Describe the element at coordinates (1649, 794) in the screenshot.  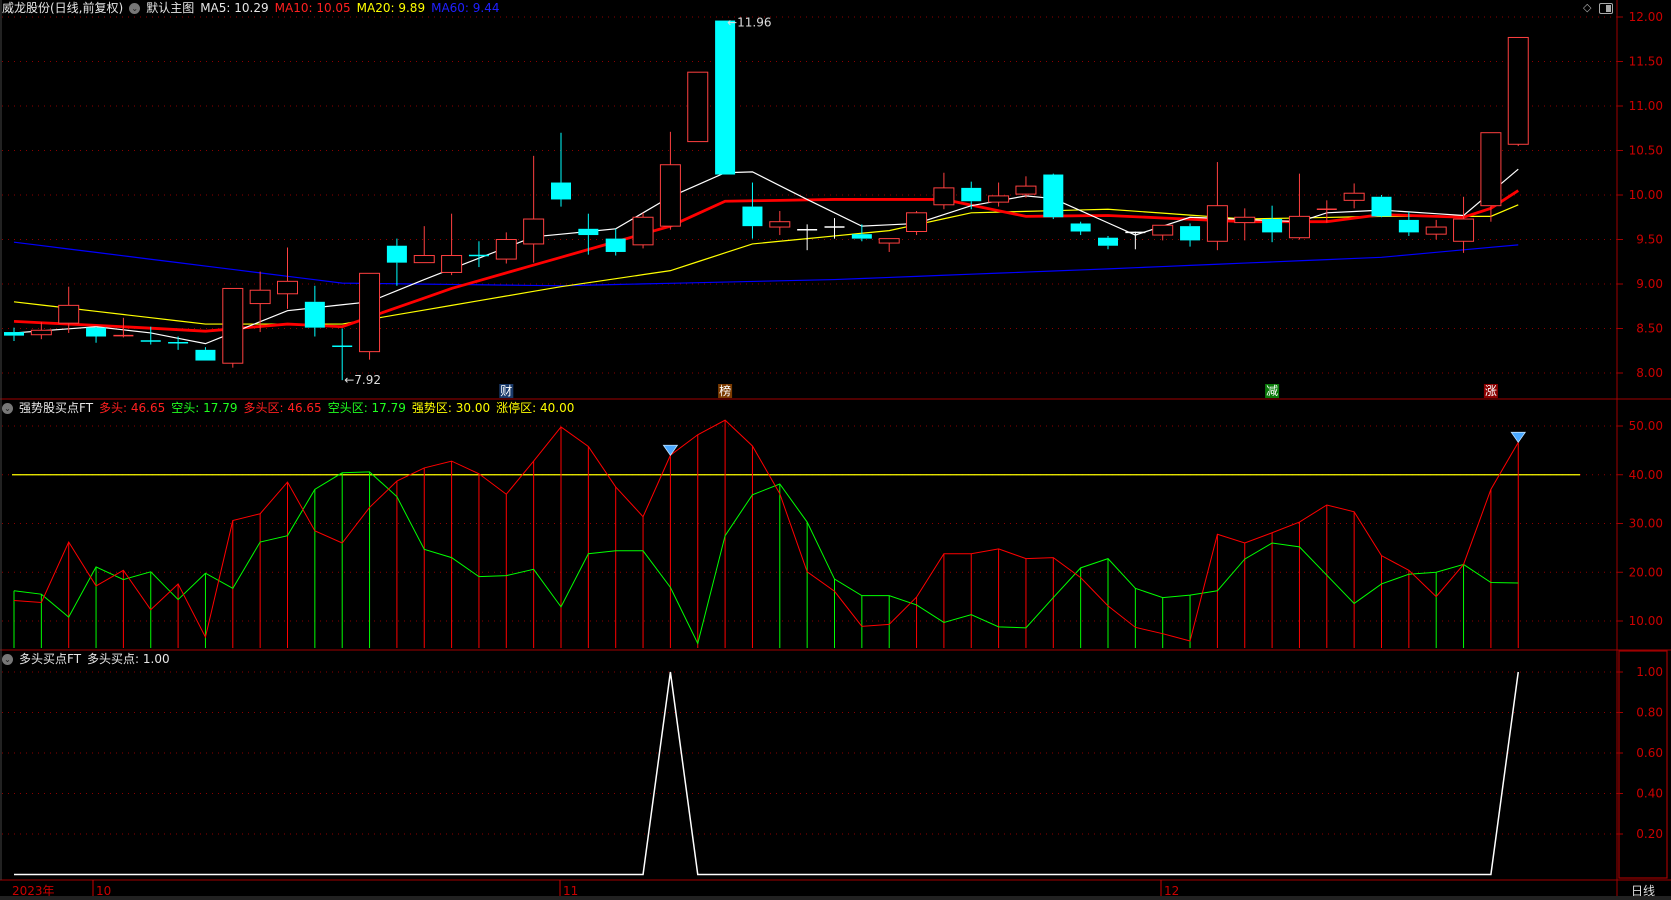
I see `indicator2-axis-tick-label: 0.40` at that location.